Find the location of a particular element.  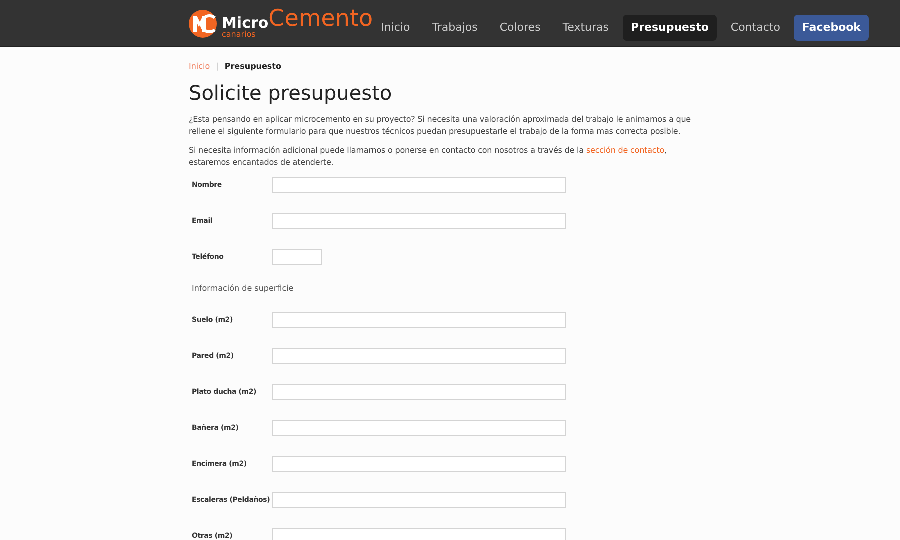

intro-paragraph: ¿Esta pensando en aplicar microcemento en su proyecto? Si necesita una valoración aproximada del trabajo le animamos a que rellene el siguiente formulario para que nuestros técnicos puedan presupuestarle el trabajo de la forma mas correcta posible. is located at coordinates (440, 126).